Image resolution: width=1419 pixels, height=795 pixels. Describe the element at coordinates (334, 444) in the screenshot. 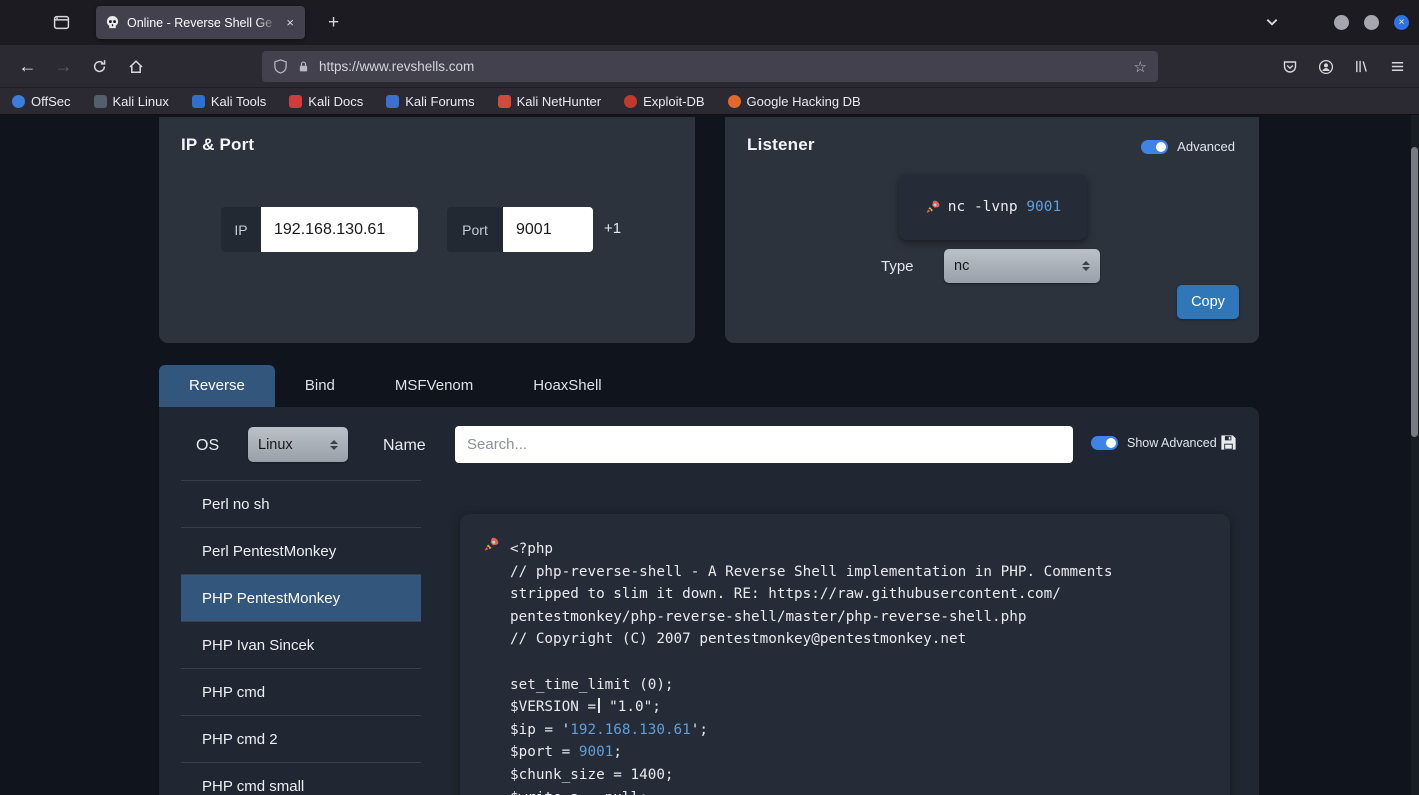

I see `select-arrows-icon` at that location.